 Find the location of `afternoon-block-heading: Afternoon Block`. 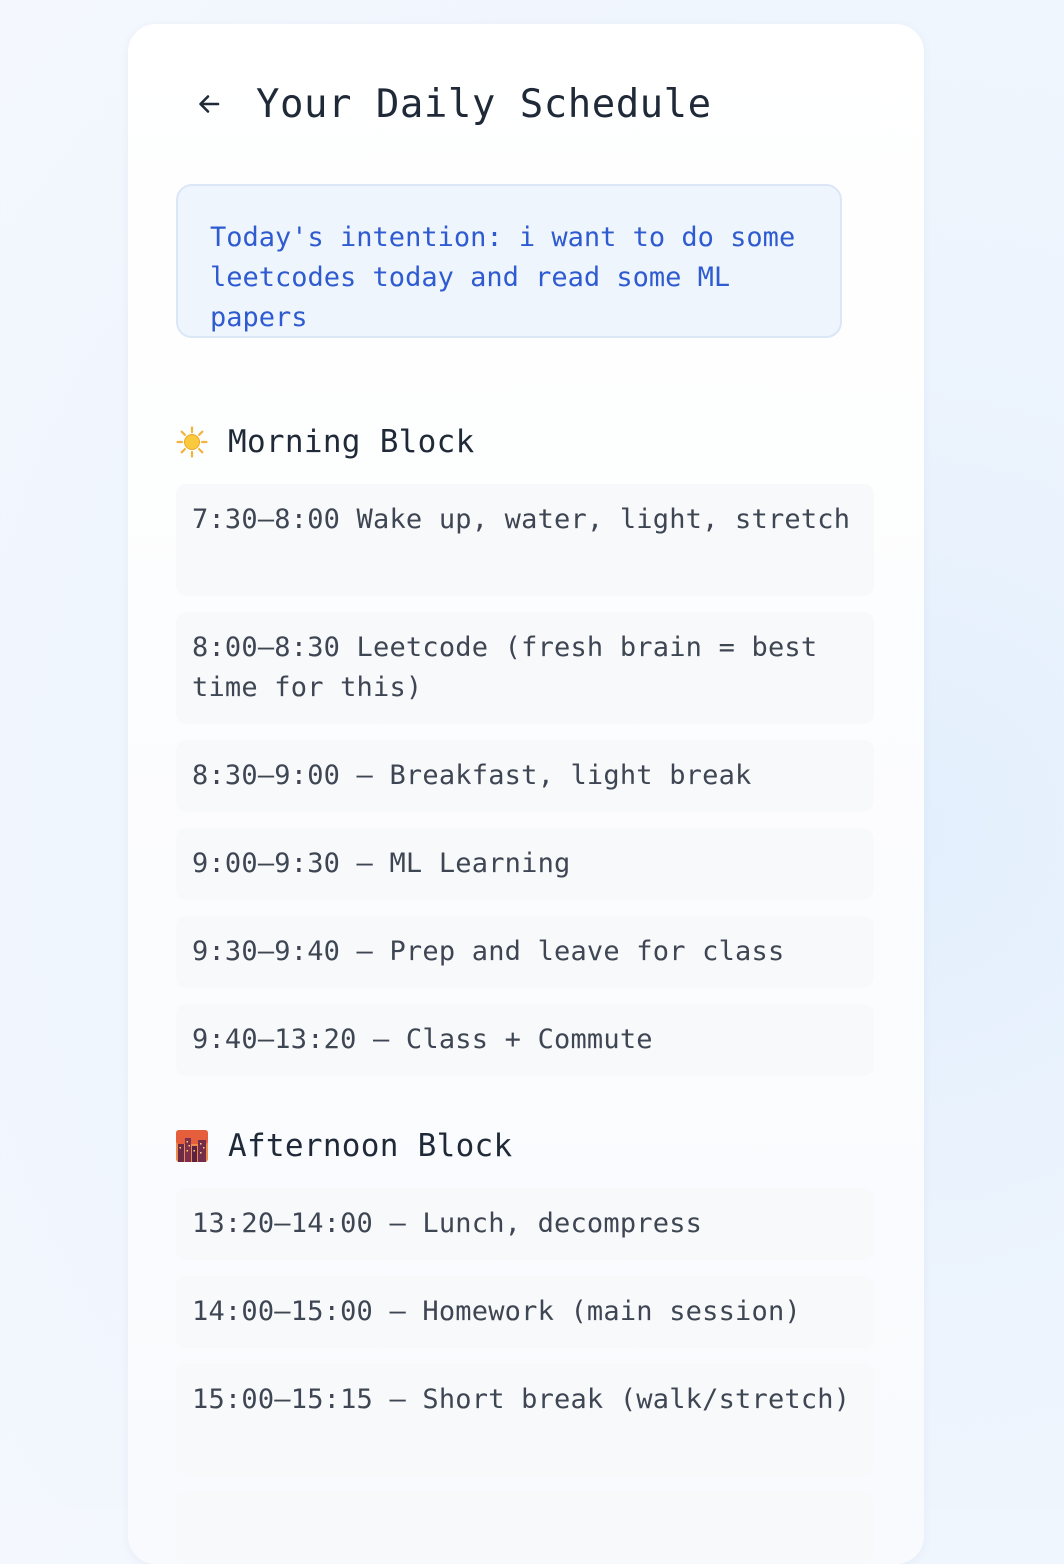

afternoon-block-heading: Afternoon Block is located at coordinates (344, 1146).